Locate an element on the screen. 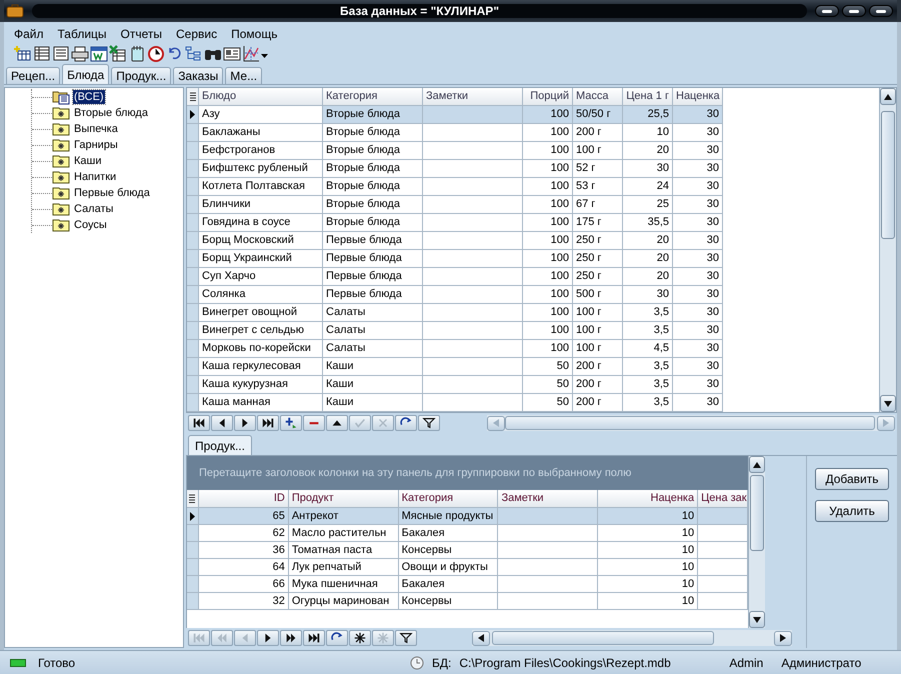 The image size is (901, 674). asterisk-button is located at coordinates (360, 638).